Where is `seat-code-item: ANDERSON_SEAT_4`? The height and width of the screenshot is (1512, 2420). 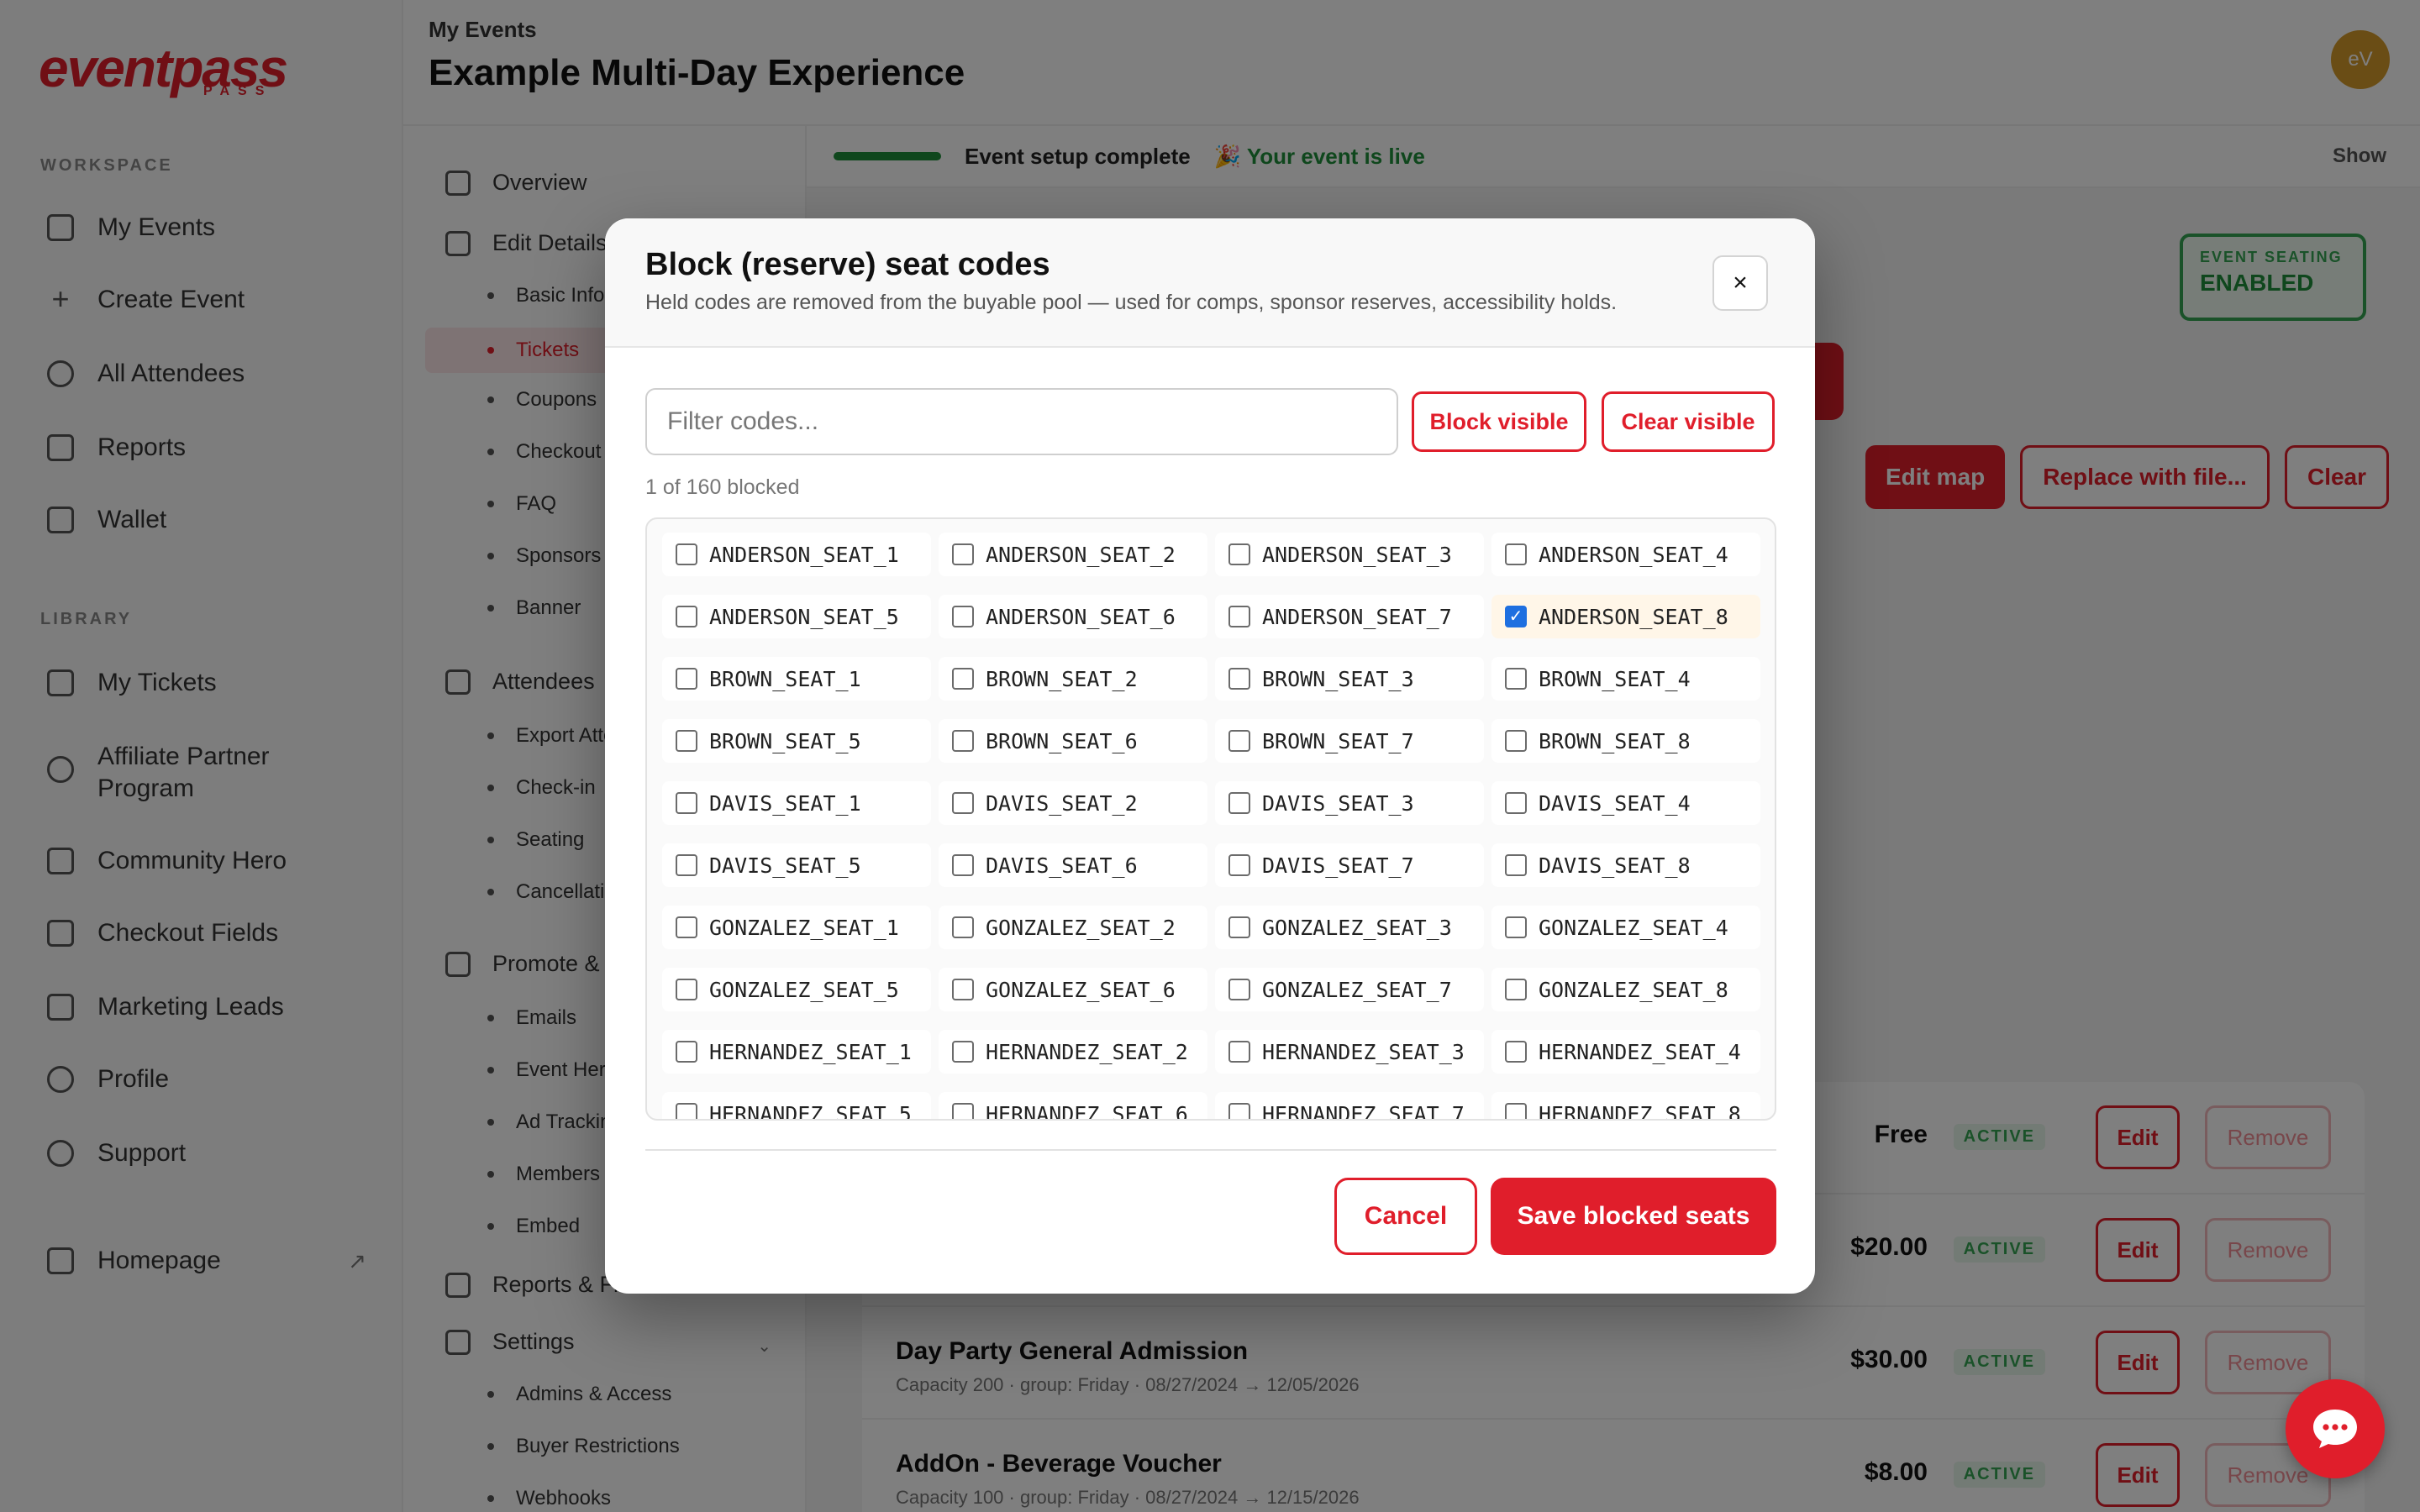
seat-code-item: ANDERSON_SEAT_4 is located at coordinates (1625, 554).